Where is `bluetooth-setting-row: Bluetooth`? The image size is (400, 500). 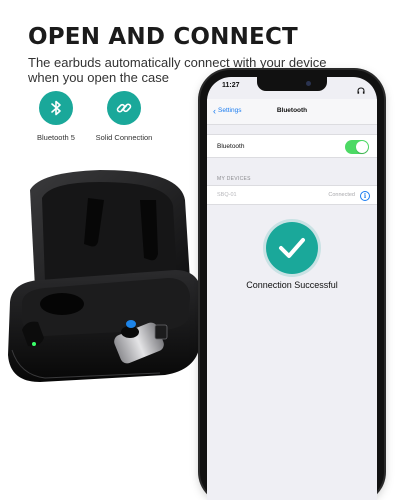 bluetooth-setting-row: Bluetooth is located at coordinates (292, 146).